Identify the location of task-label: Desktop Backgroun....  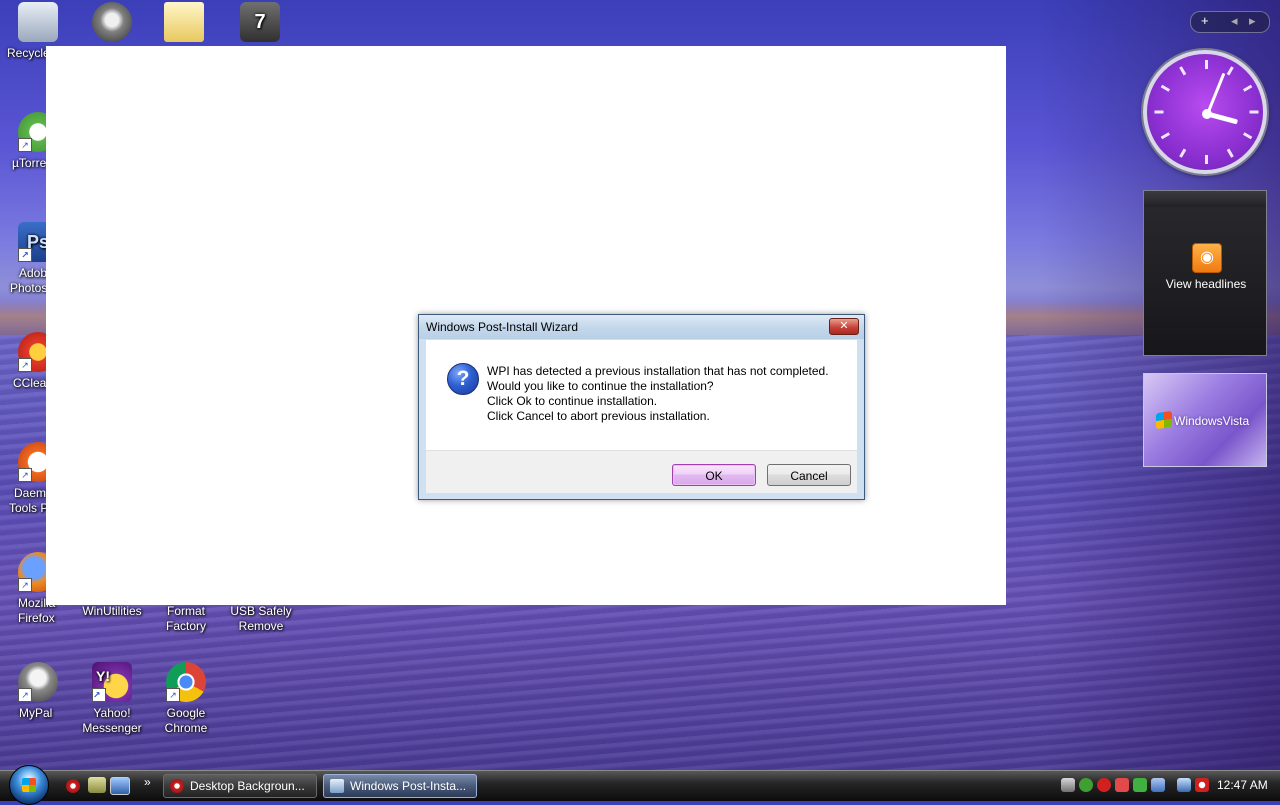
(247, 786).